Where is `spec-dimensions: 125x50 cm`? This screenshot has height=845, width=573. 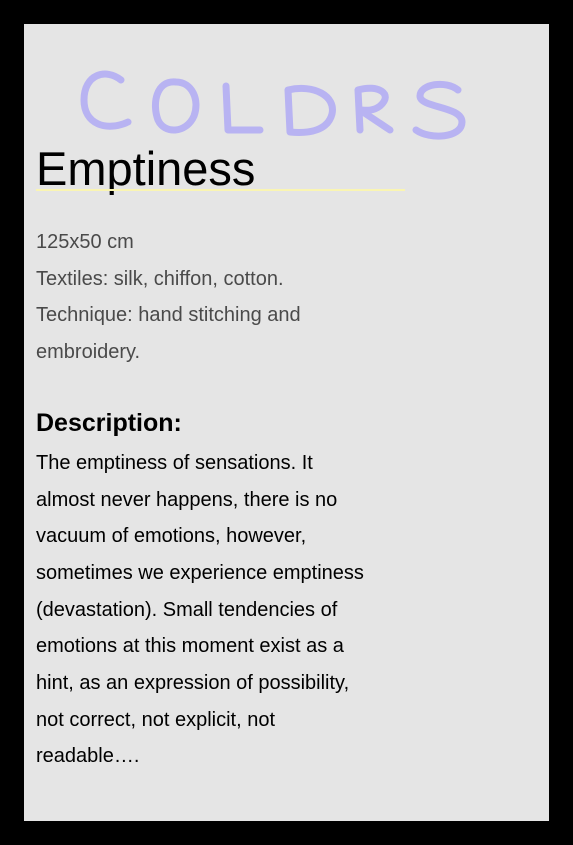 spec-dimensions: 125x50 cm is located at coordinates (85, 242).